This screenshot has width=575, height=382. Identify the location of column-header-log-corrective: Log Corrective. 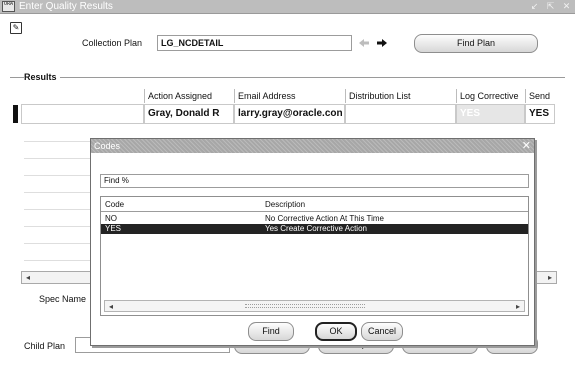
(490, 96).